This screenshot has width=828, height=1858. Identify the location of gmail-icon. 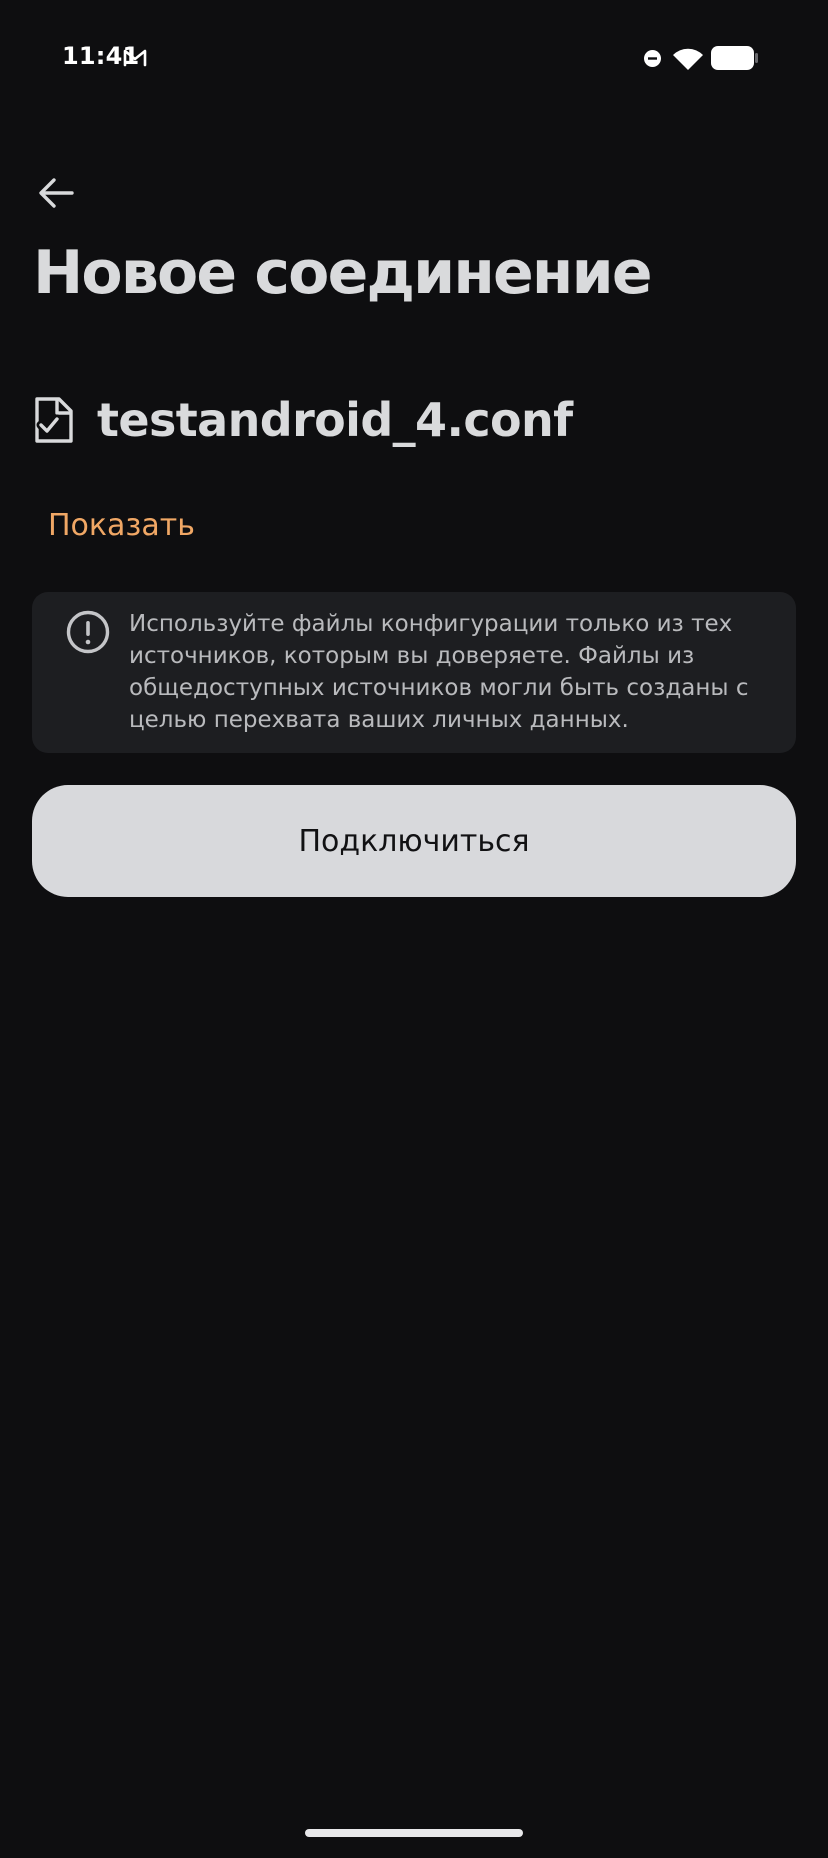
(135, 58).